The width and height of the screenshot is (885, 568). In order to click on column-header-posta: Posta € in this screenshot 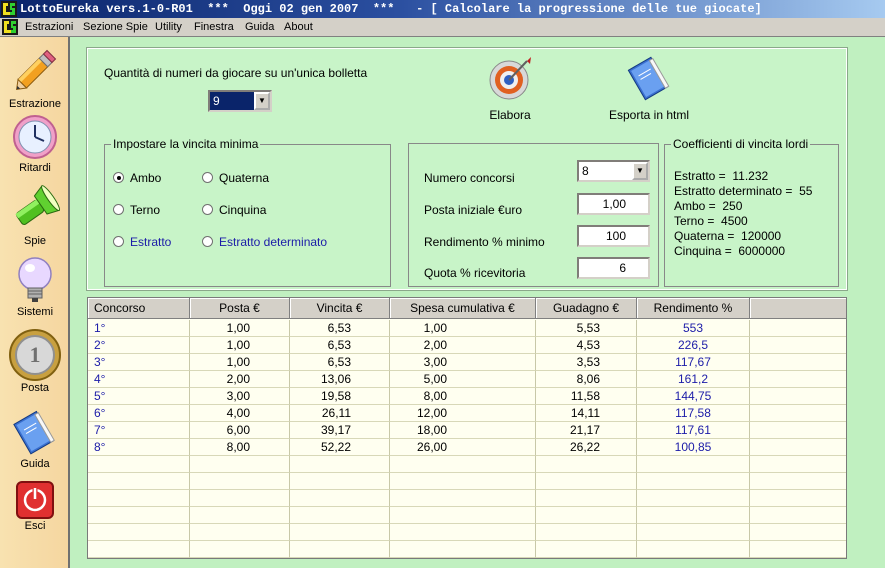, I will do `click(240, 308)`.